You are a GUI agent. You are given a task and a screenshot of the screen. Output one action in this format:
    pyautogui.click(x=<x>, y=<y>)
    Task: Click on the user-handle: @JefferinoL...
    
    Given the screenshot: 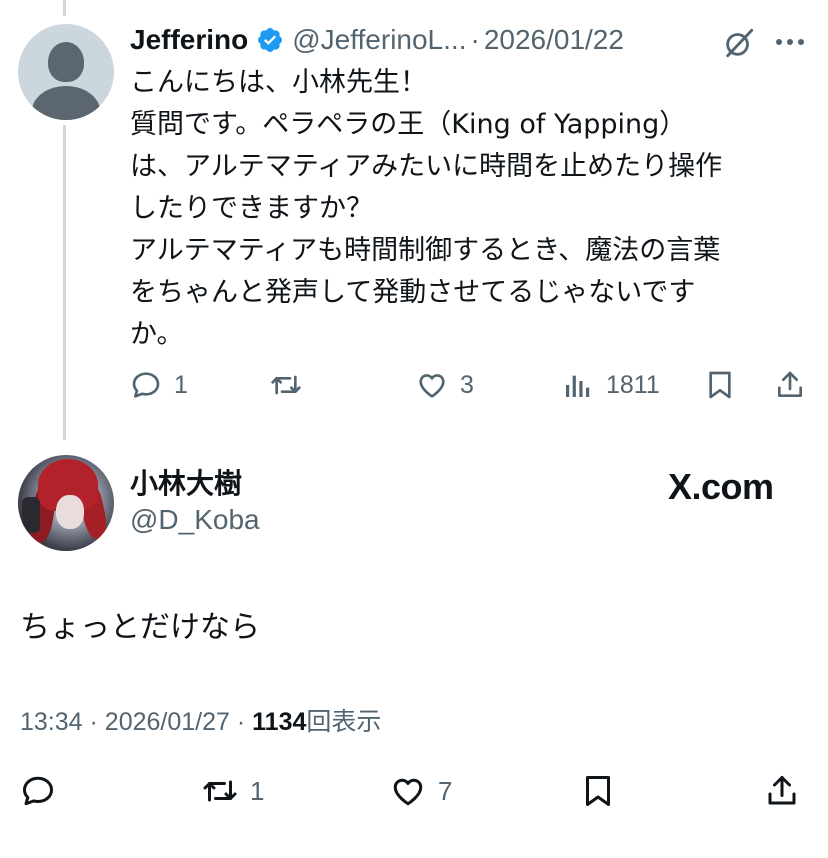 What is the action you would take?
    pyautogui.click(x=379, y=40)
    